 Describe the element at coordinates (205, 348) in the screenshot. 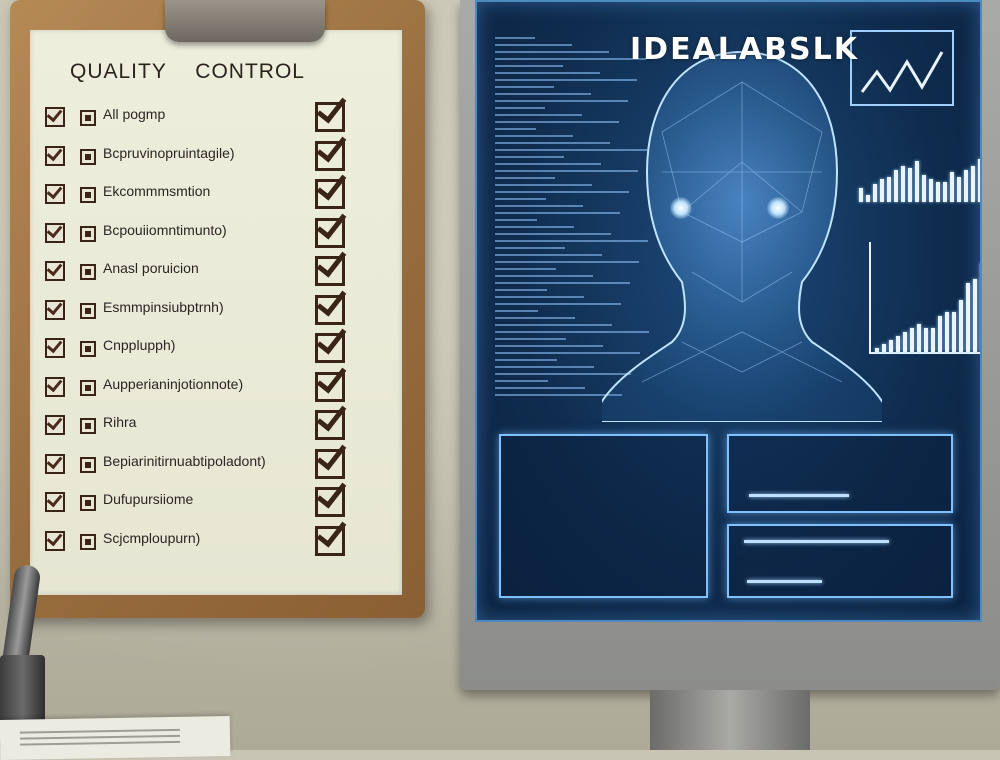

I see `checklist-item: Cnpplupph)` at that location.